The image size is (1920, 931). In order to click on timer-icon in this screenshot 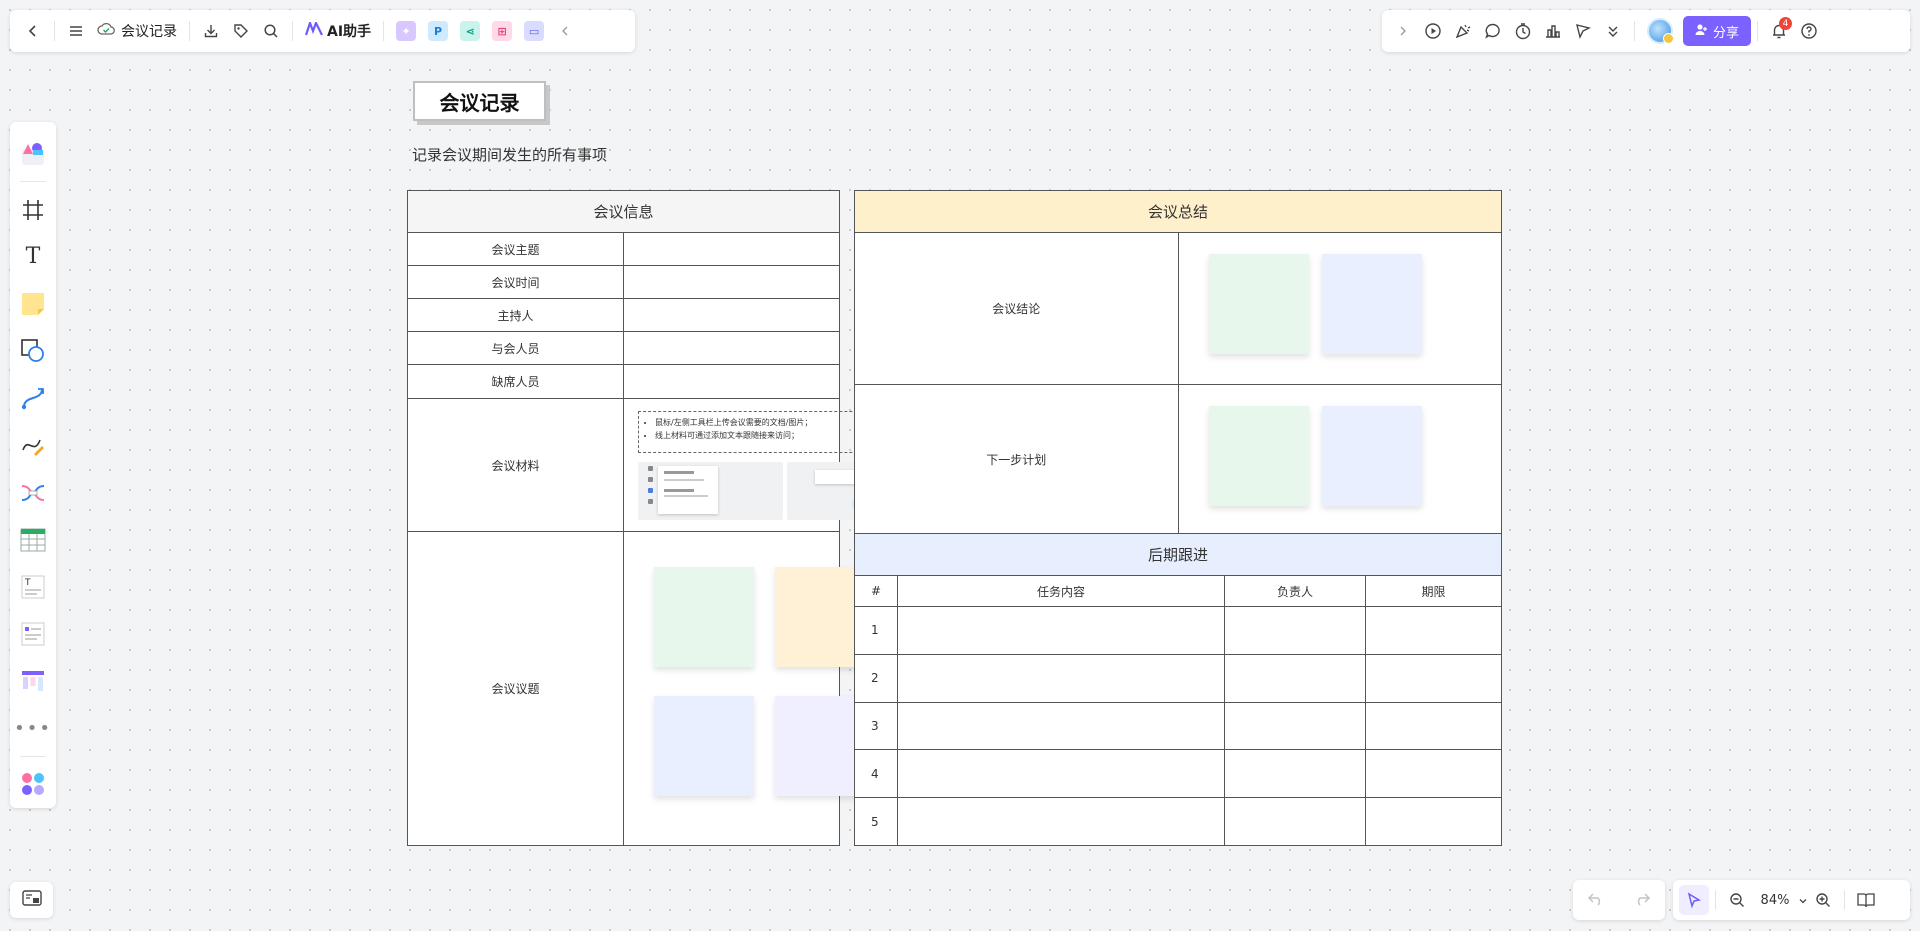, I will do `click(1523, 31)`.